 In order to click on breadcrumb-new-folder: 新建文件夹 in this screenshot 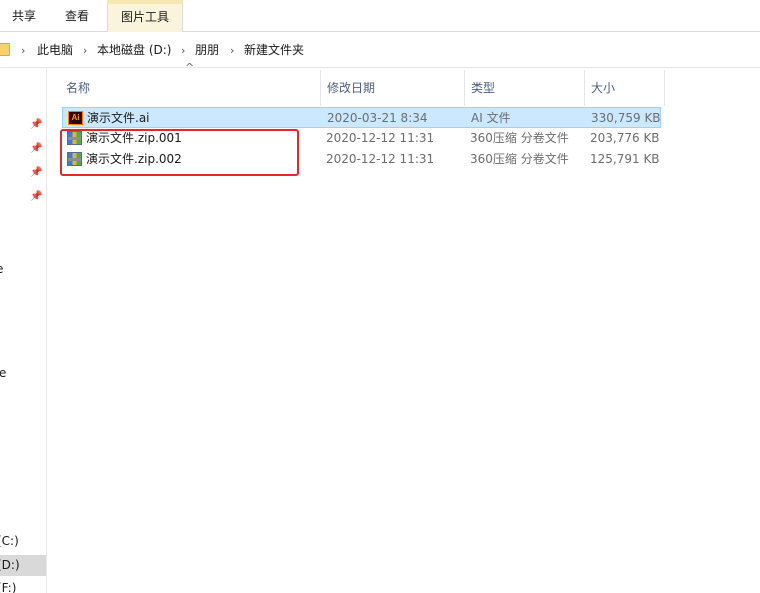, I will do `click(274, 50)`.